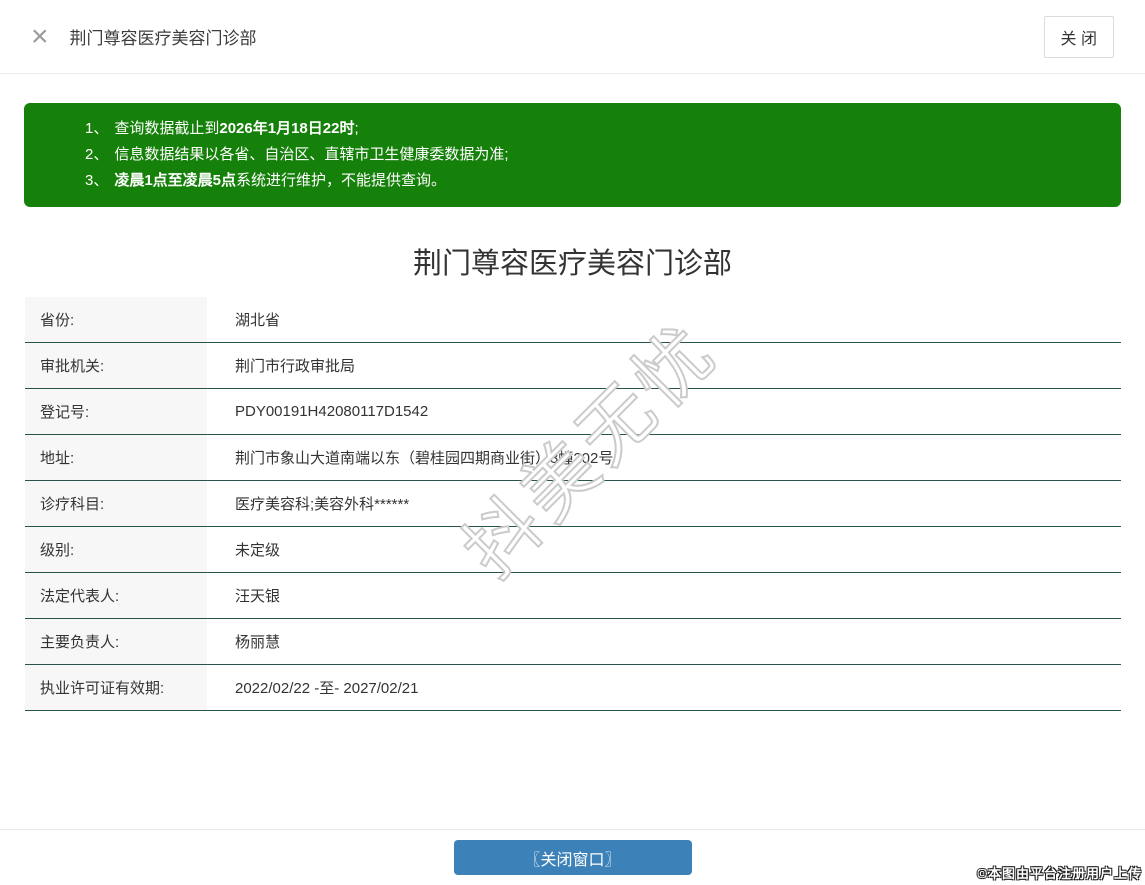  I want to click on table-row: 诊疗科目: 医疗美容科;美容外科******, so click(573, 504).